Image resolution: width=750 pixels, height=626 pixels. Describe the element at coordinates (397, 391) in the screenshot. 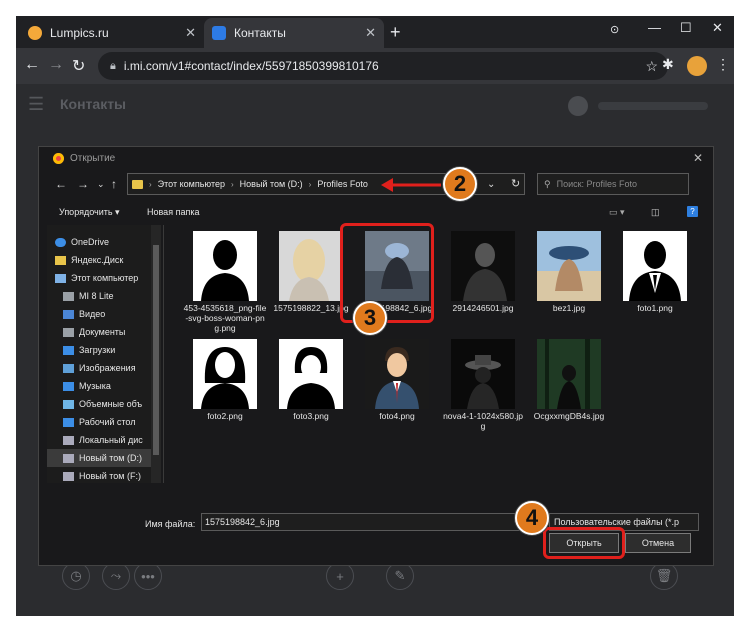

I see `file-item: foto4.png` at that location.